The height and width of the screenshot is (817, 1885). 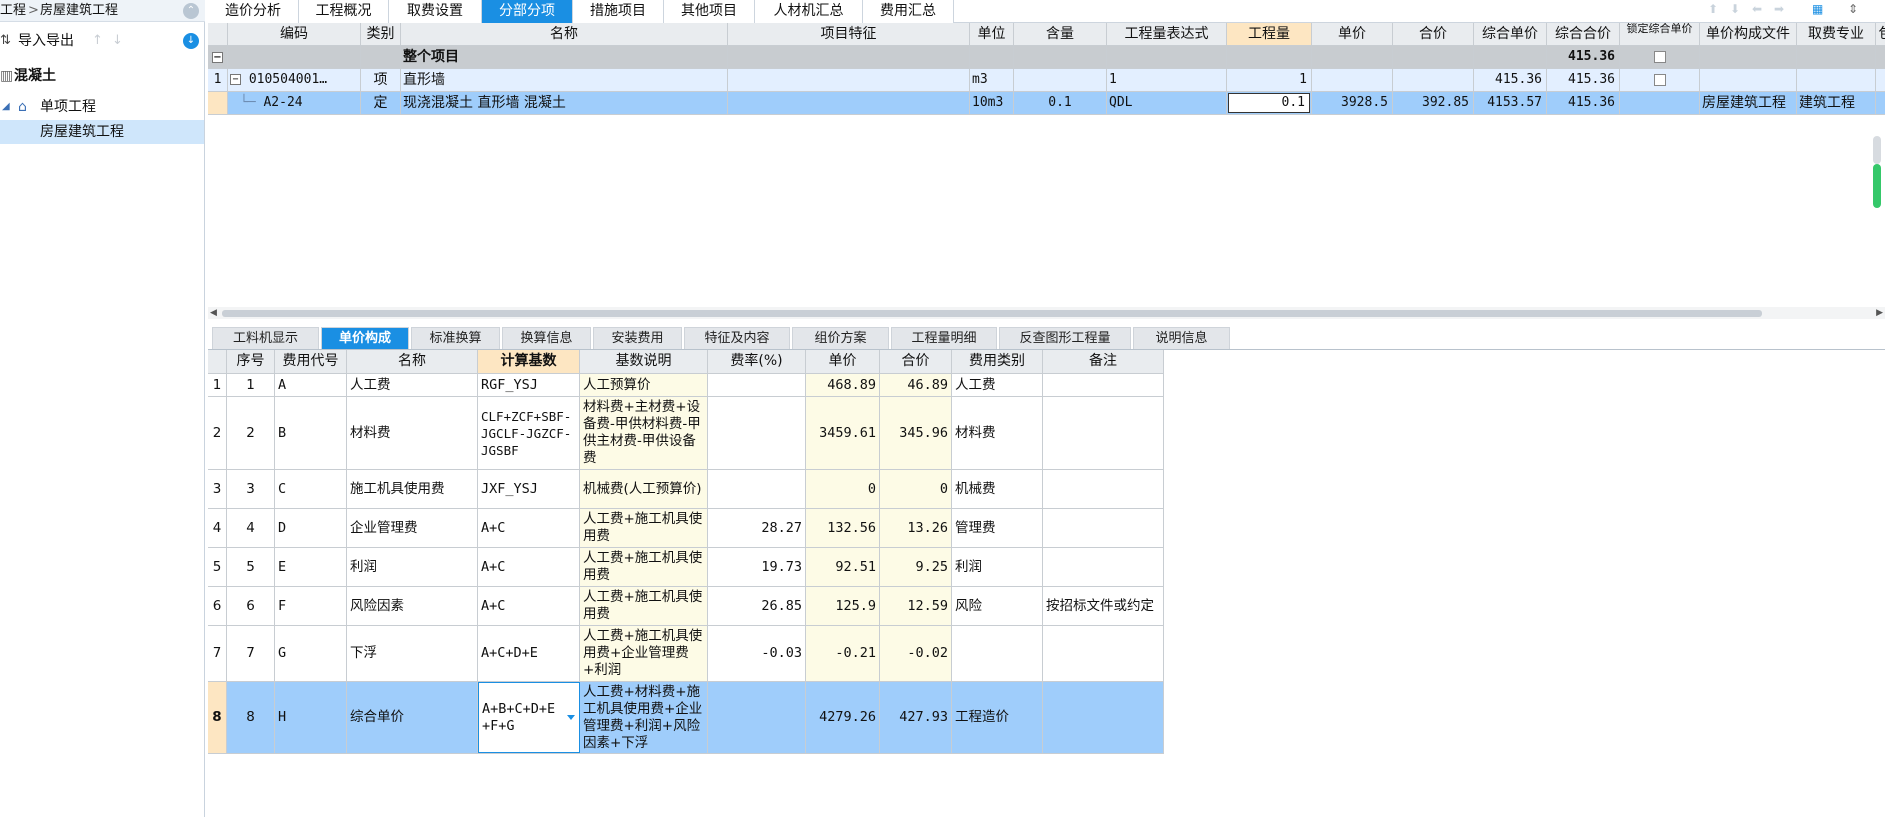 What do you see at coordinates (1779, 9) in the screenshot?
I see `move-right-icon: ➡` at bounding box center [1779, 9].